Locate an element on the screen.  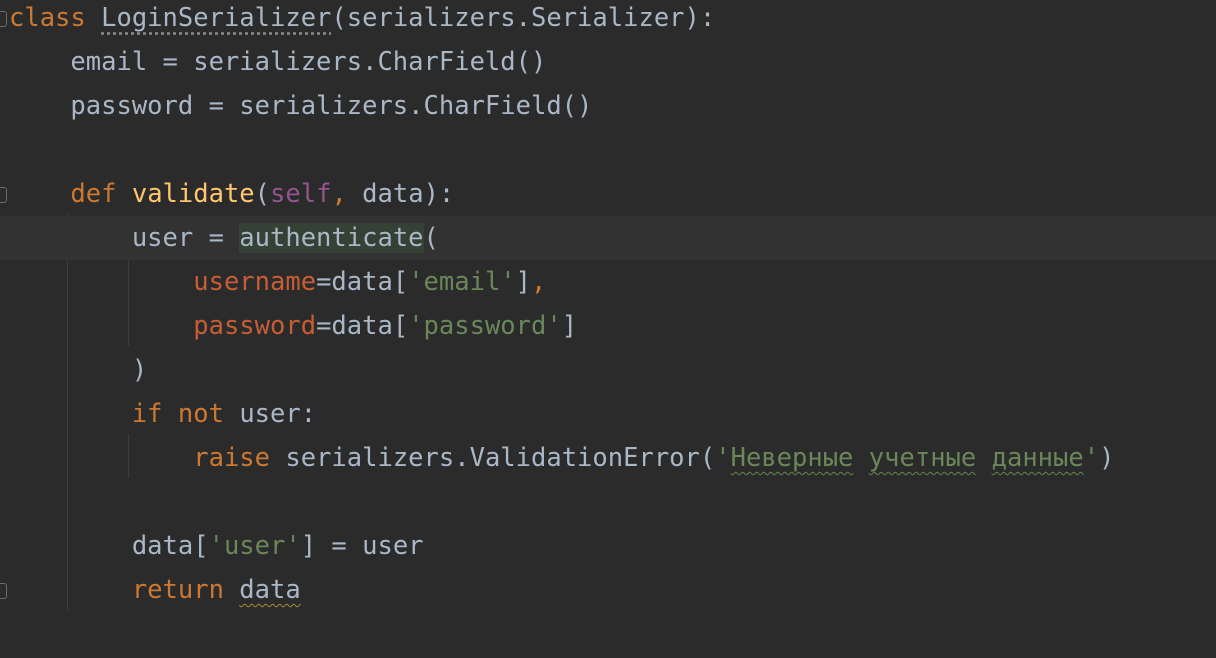
code-line-text: return data is located at coordinates (155, 590).